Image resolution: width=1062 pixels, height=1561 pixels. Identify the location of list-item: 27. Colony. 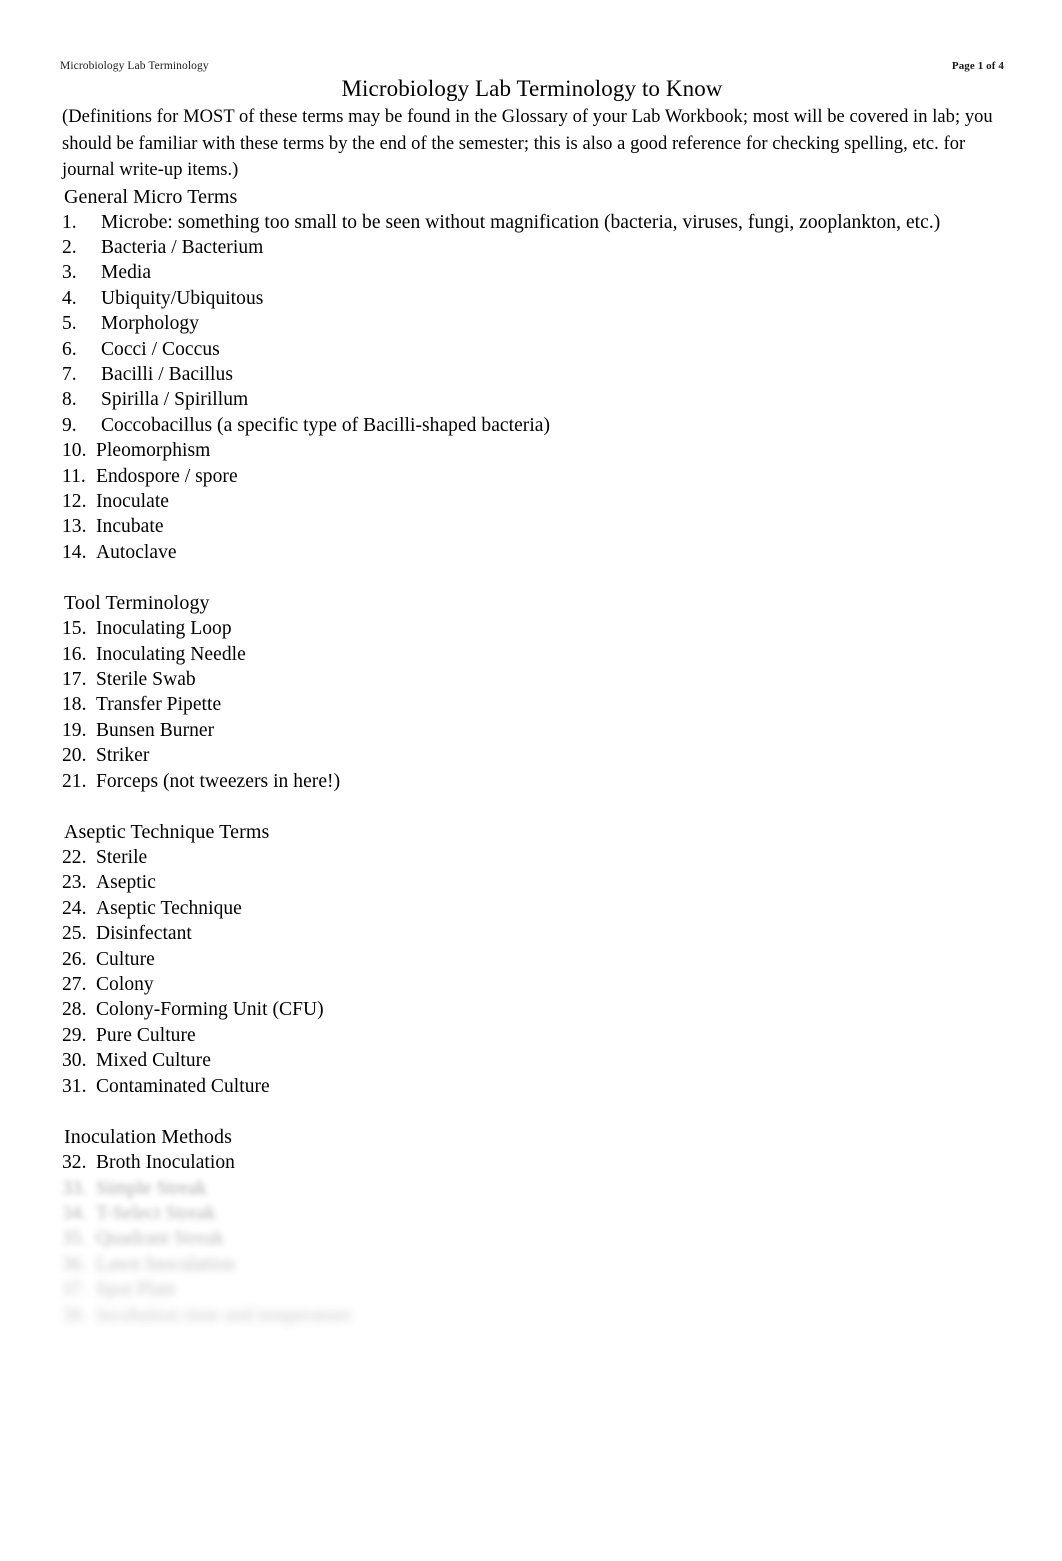
(532, 984).